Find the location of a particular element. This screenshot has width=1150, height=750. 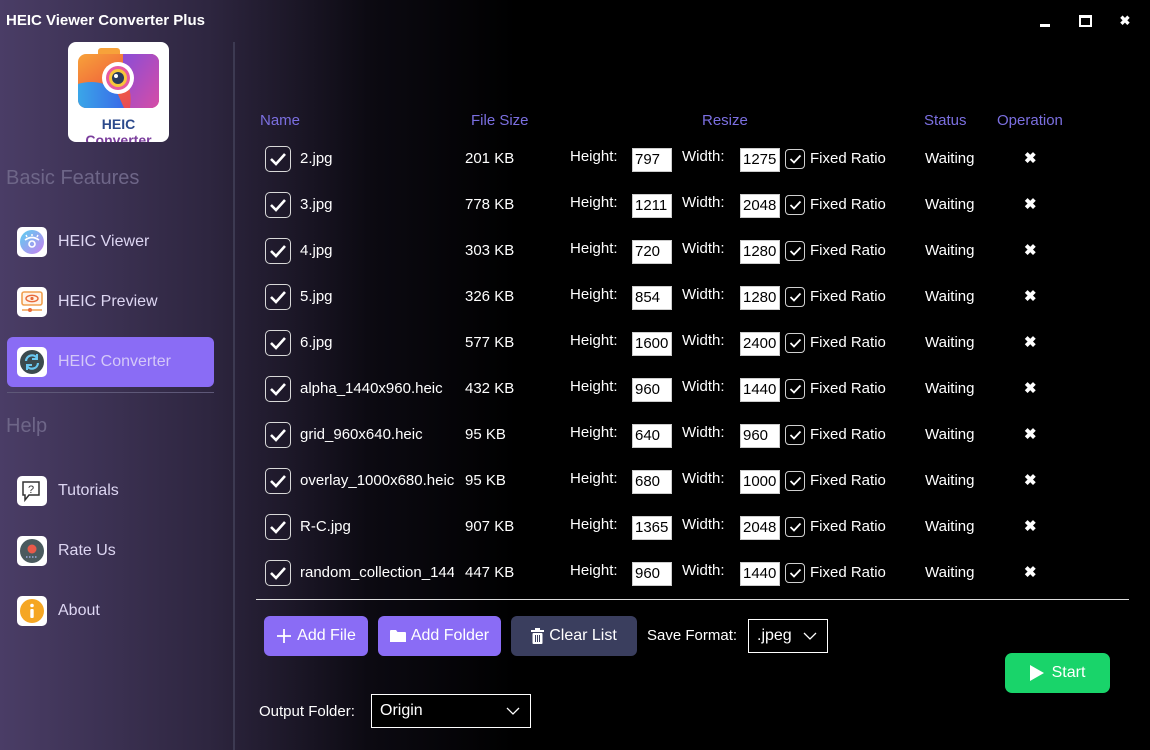

help-chat-icon: ? is located at coordinates (32, 491).